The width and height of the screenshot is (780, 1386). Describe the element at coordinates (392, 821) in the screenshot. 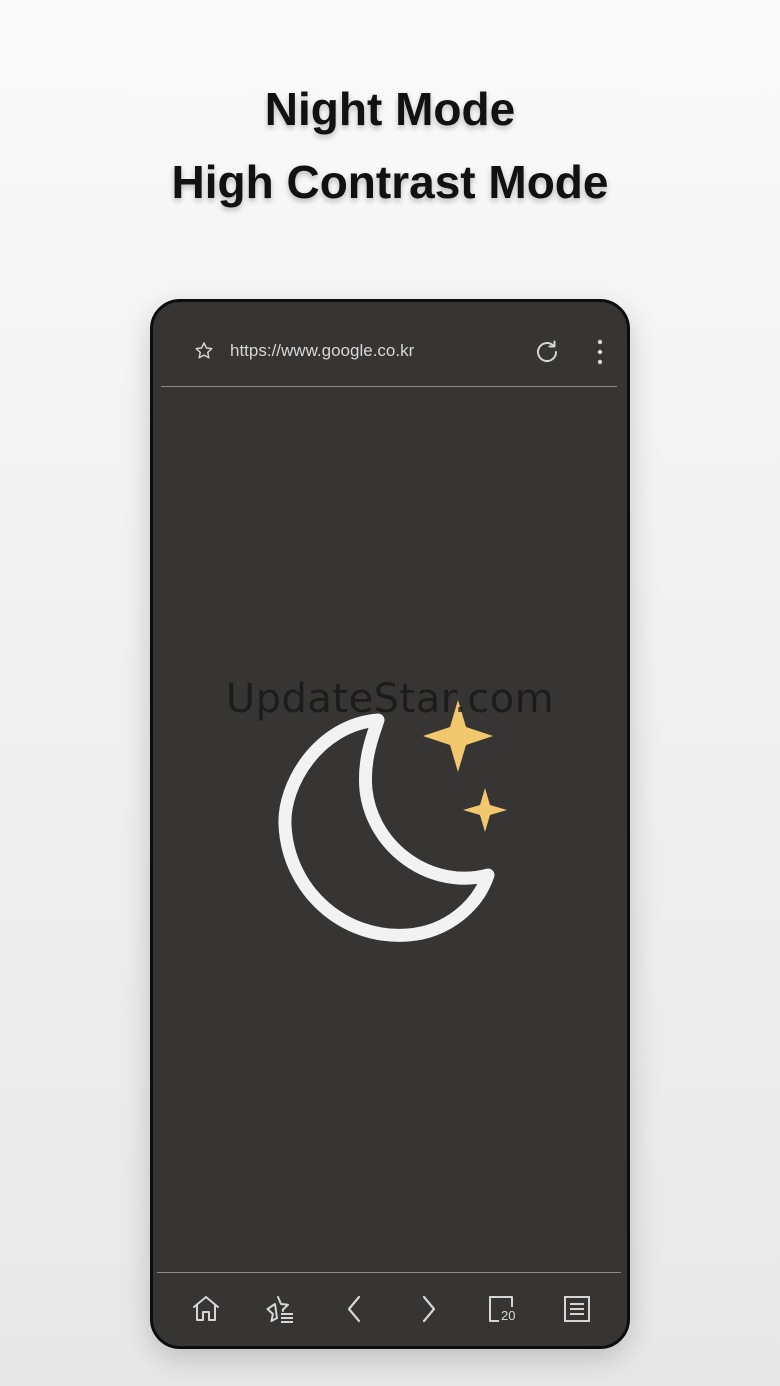

I see `moon-stars-icon` at that location.